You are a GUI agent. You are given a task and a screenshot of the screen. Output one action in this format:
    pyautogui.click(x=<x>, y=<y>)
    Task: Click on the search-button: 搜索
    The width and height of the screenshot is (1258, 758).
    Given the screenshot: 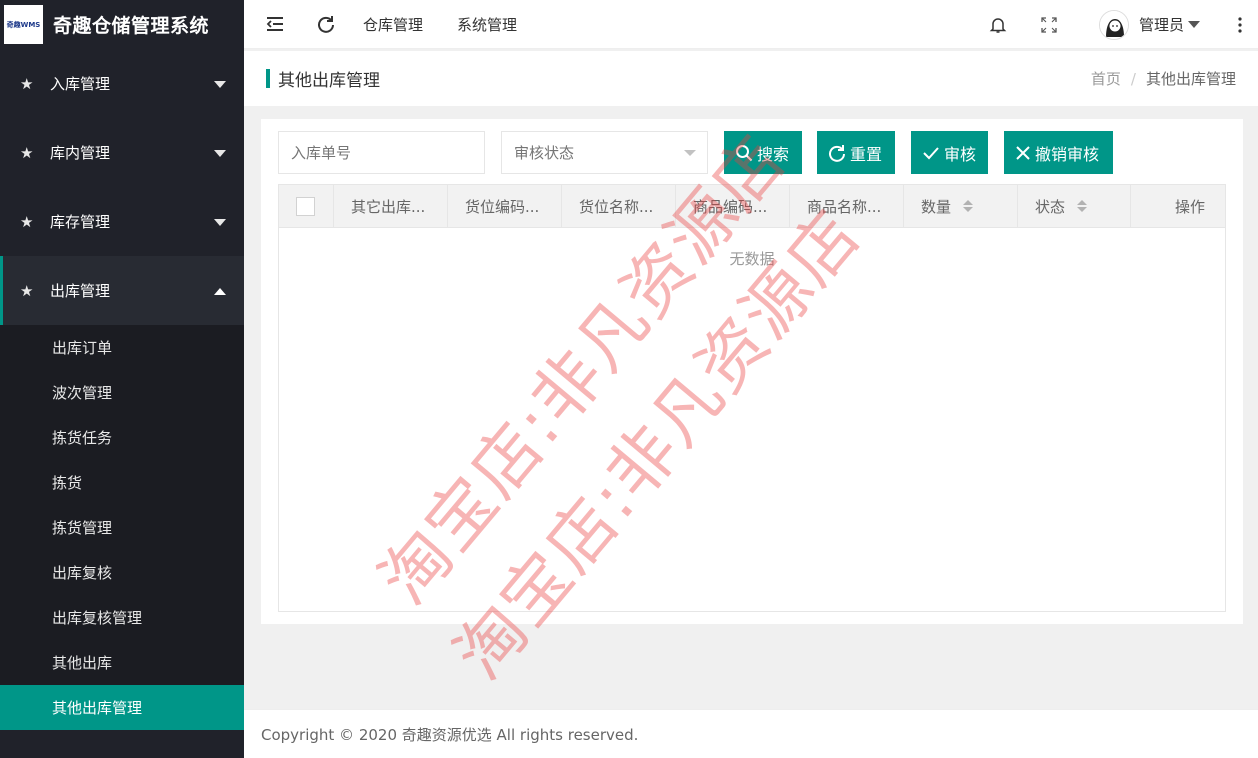 What is the action you would take?
    pyautogui.click(x=763, y=152)
    